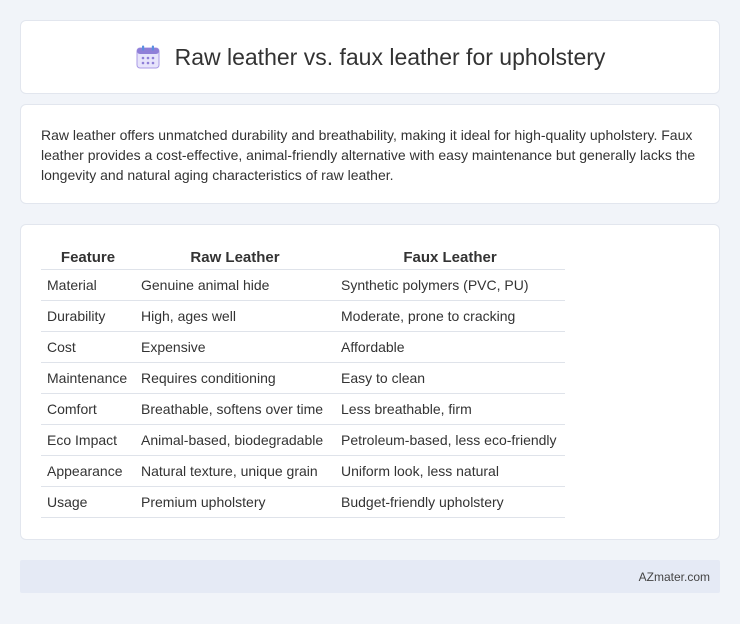  What do you see at coordinates (235, 347) in the screenshot?
I see `row-raw: Expensive` at bounding box center [235, 347].